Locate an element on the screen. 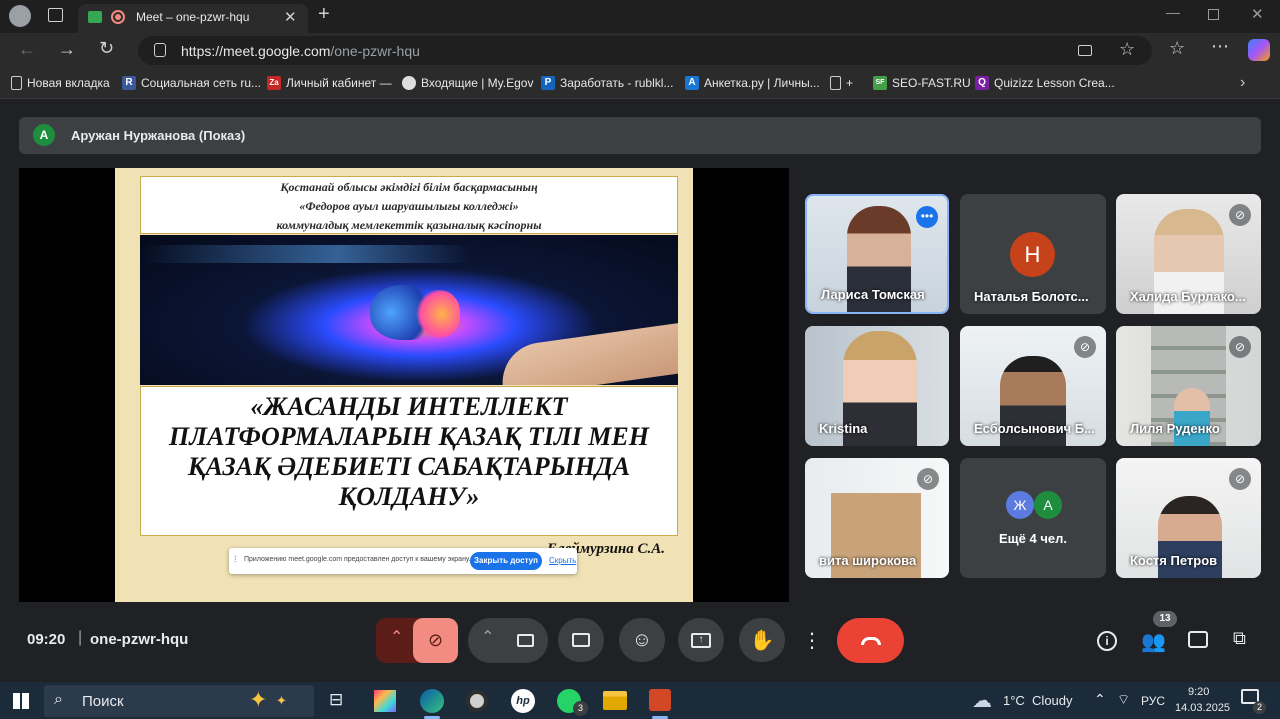 Image resolution: width=1280 pixels, height=719 pixels. favorites-icon: ☆ is located at coordinates (1177, 48).